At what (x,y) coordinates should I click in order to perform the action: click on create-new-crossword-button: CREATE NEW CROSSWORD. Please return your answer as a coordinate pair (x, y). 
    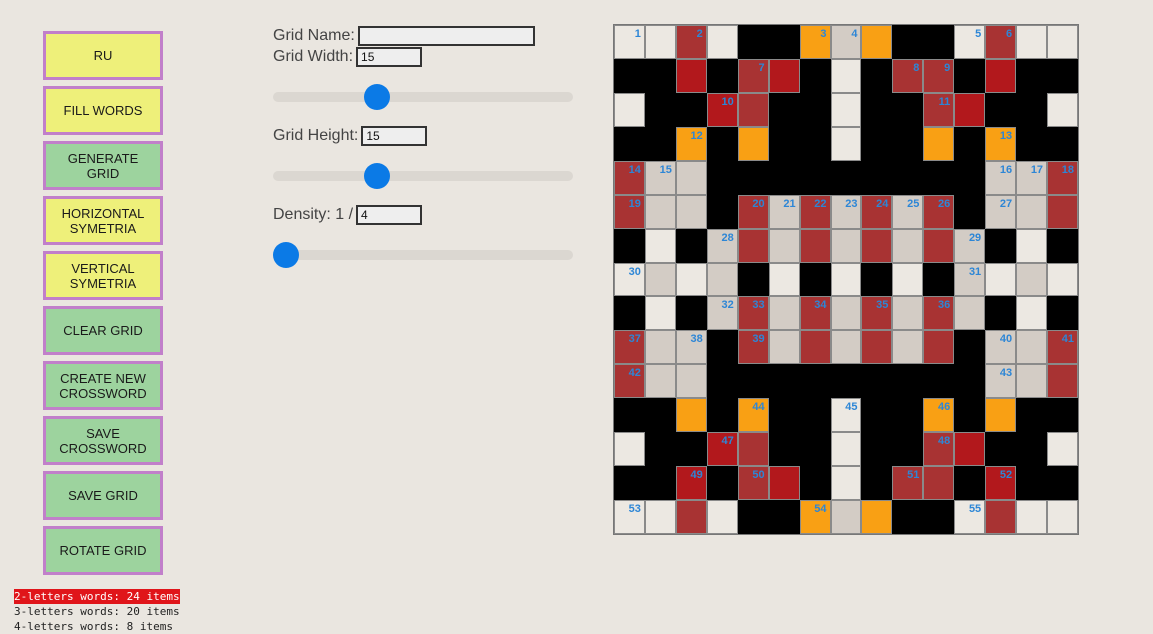
    Looking at the image, I should click on (103, 385).